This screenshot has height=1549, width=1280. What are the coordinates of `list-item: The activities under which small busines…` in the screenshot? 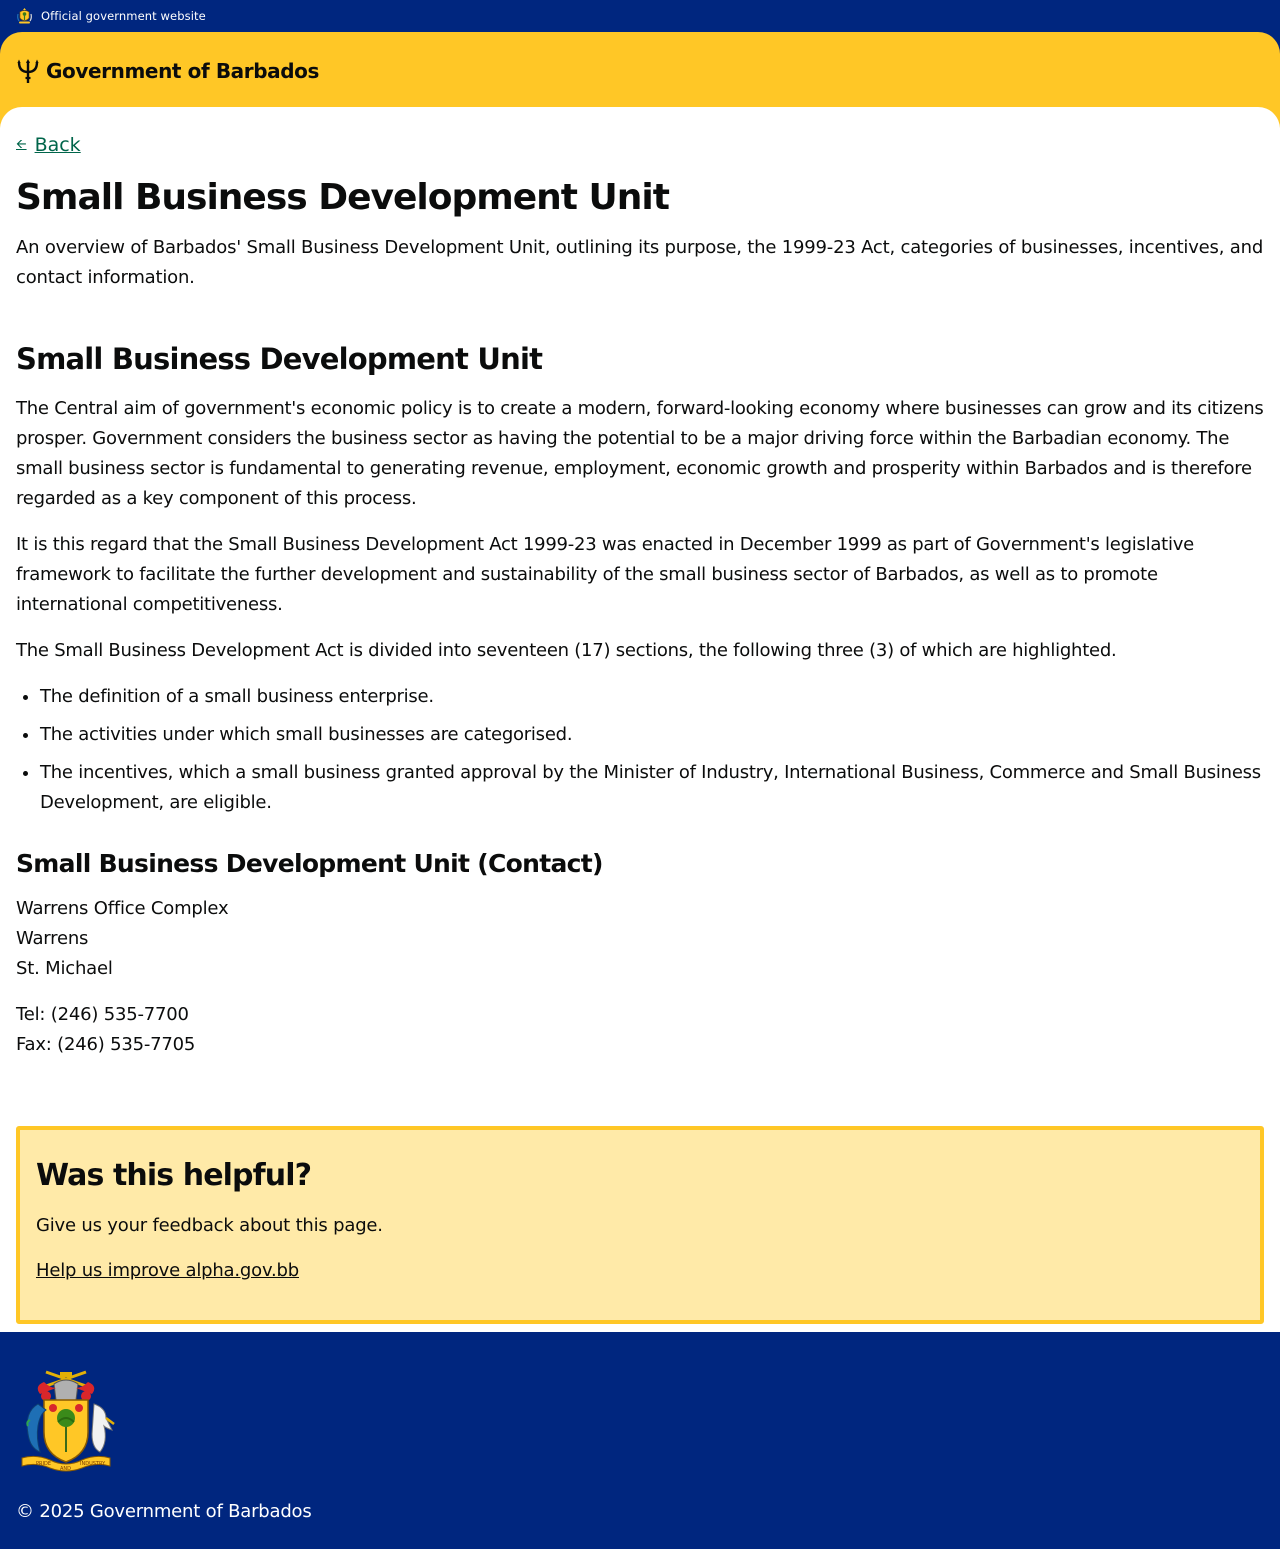 It's located at (652, 735).